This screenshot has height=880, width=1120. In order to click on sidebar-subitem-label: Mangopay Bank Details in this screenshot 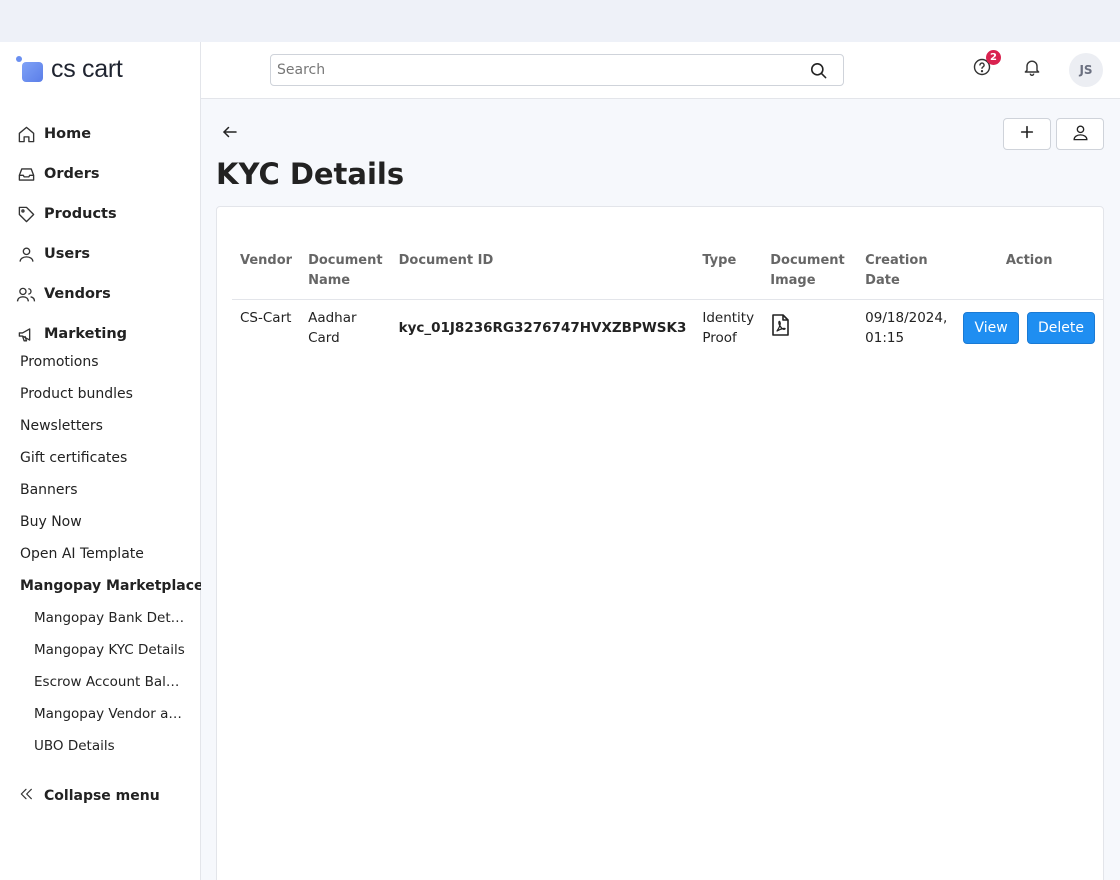, I will do `click(110, 618)`.